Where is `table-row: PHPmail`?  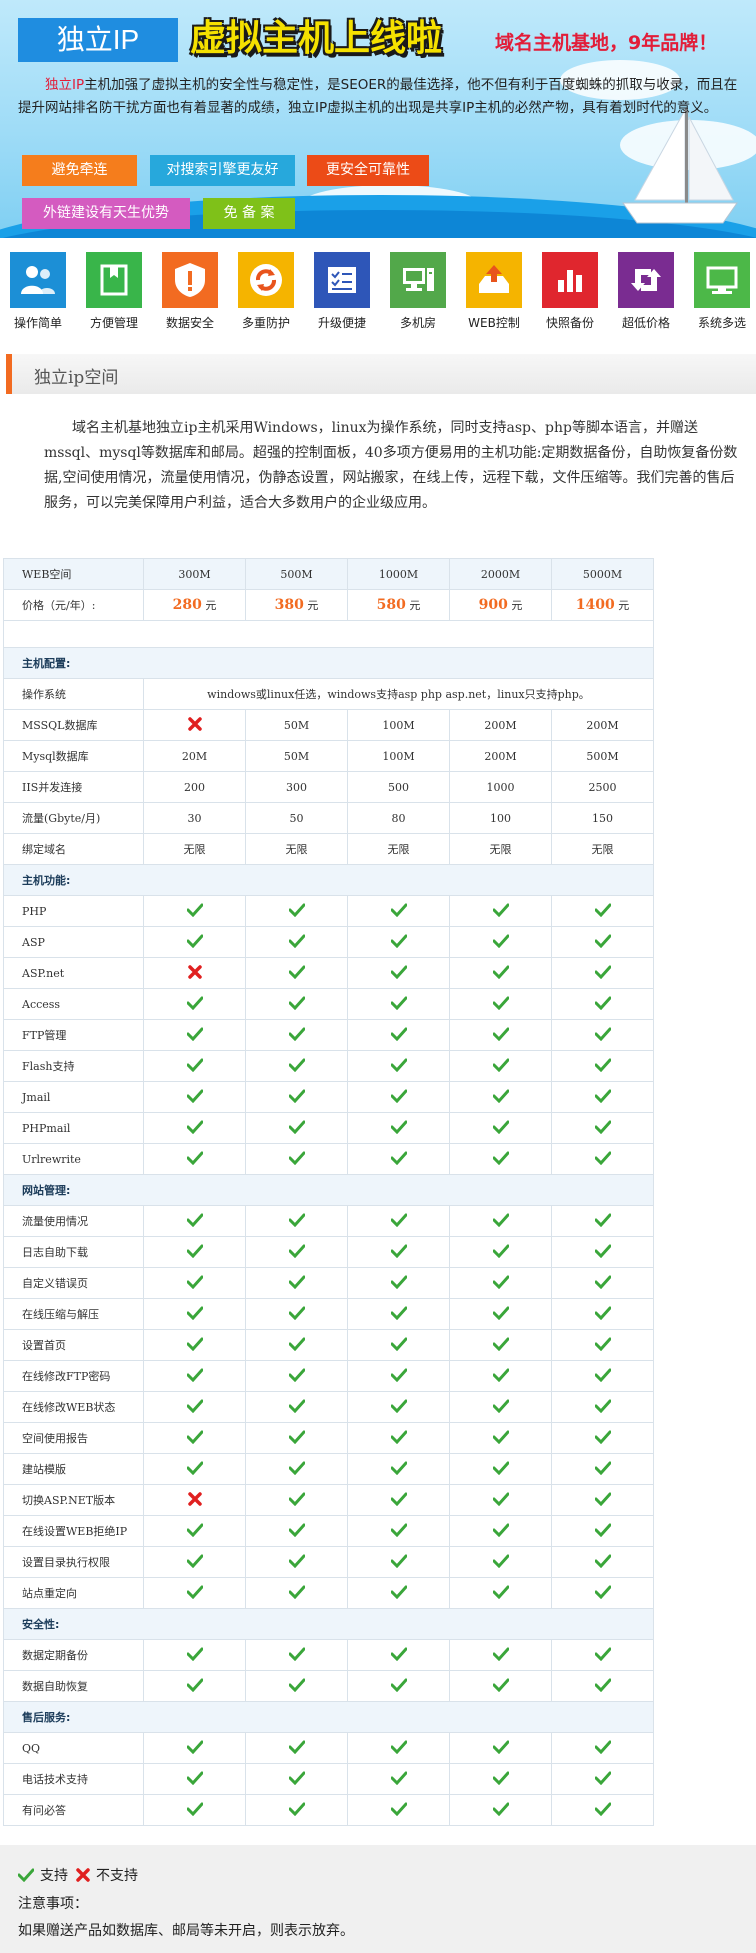 table-row: PHPmail is located at coordinates (328, 1128).